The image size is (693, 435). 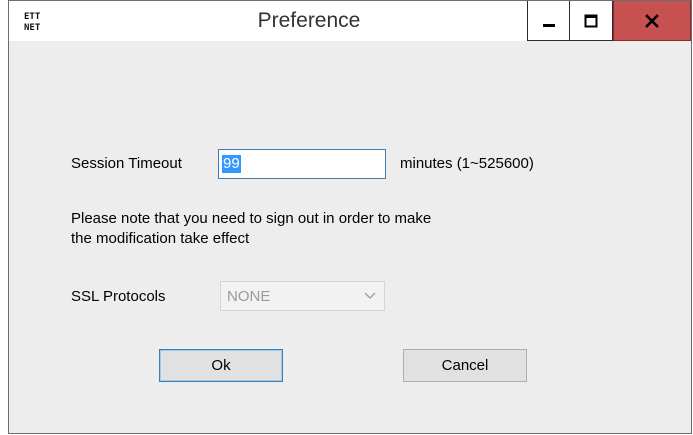 I want to click on maximize-icon, so click(x=591, y=20).